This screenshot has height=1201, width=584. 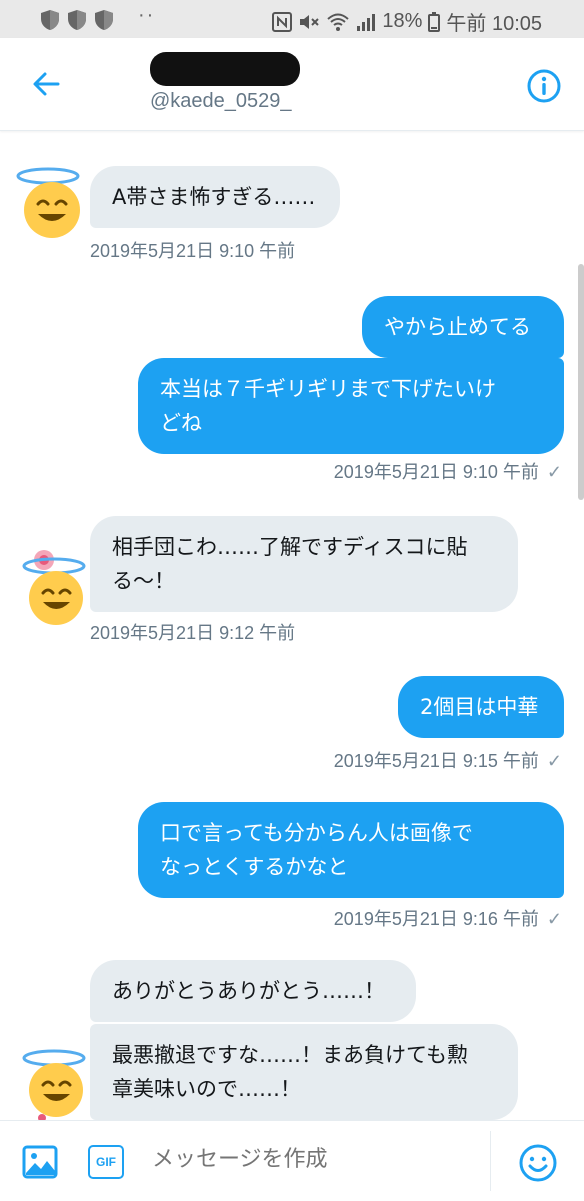 I want to click on battery-percent: 18%, so click(x=402, y=21).